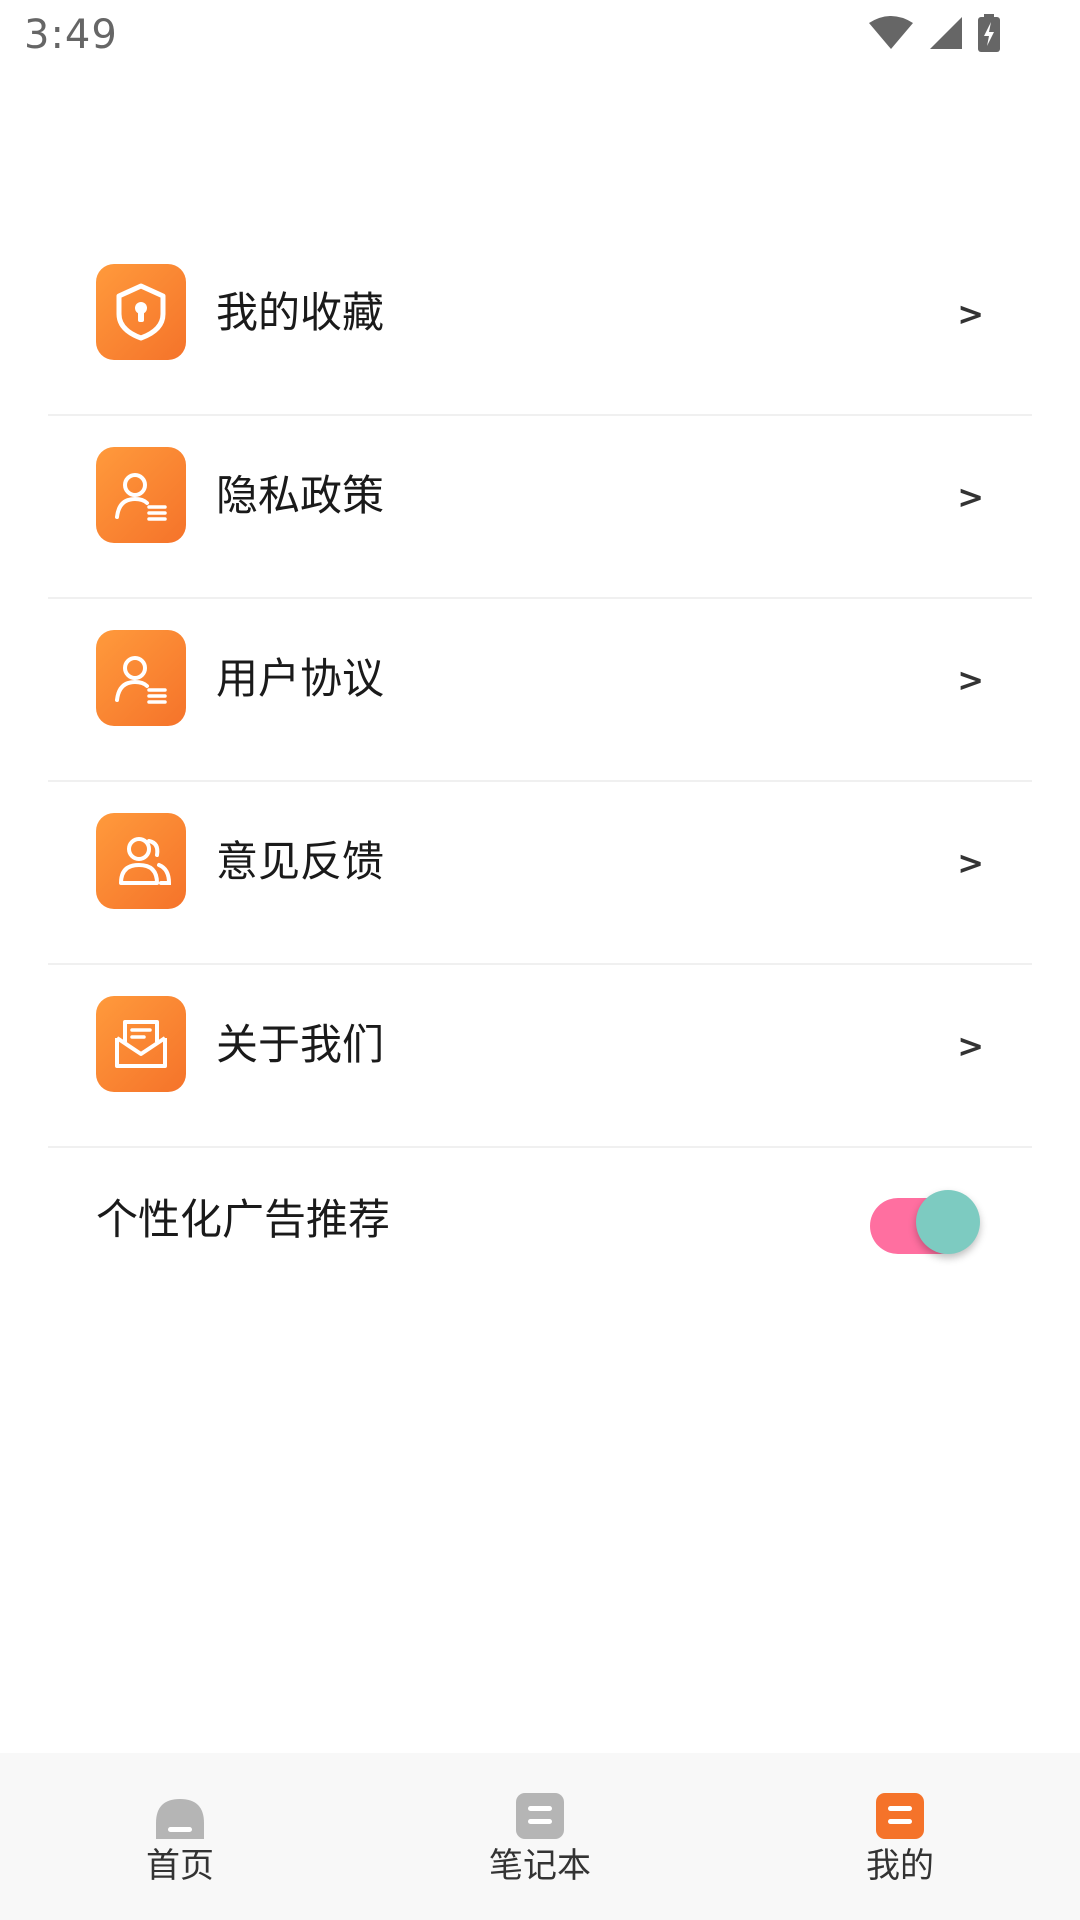 The width and height of the screenshot is (1080, 1920). I want to click on profile-icon, so click(900, 1816).